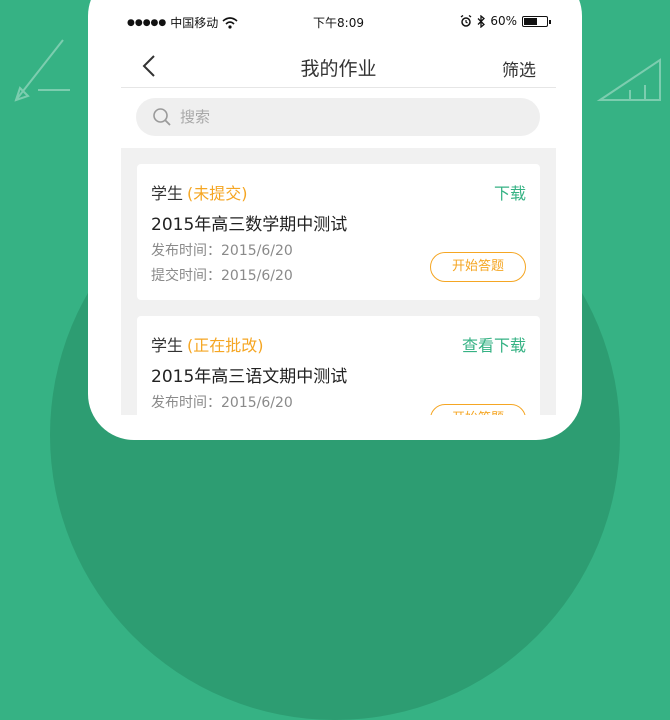  What do you see at coordinates (217, 193) in the screenshot?
I see `status-label: (未提交)` at bounding box center [217, 193].